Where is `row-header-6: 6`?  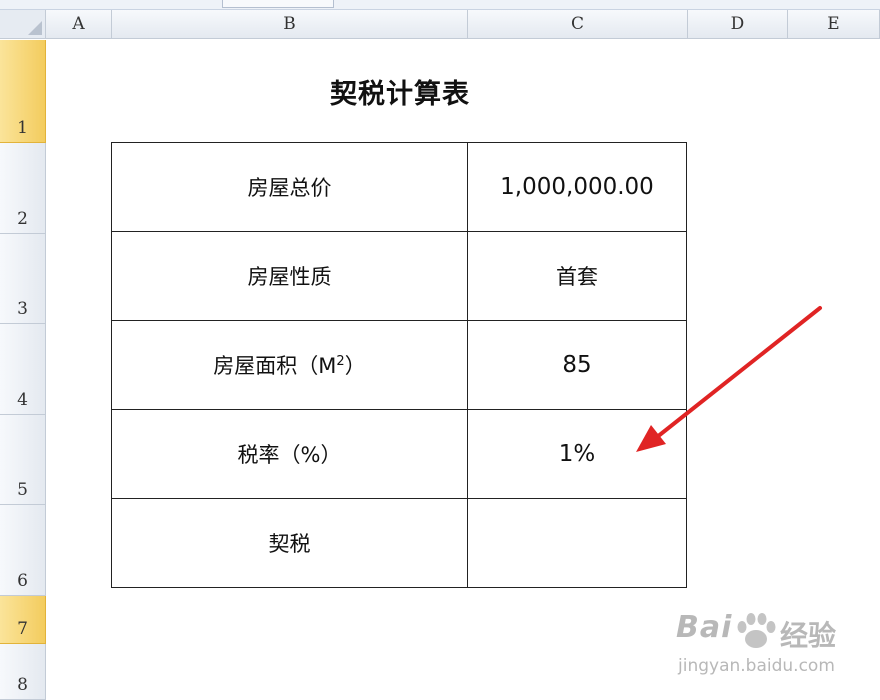 row-header-6: 6 is located at coordinates (23, 550).